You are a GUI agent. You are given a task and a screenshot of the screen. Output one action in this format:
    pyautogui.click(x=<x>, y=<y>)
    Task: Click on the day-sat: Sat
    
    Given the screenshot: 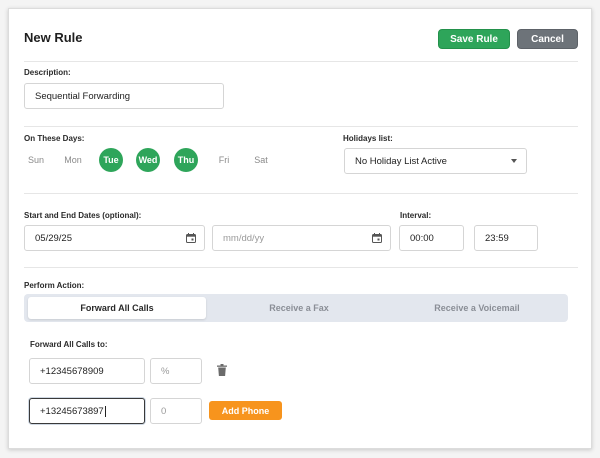 What is the action you would take?
    pyautogui.click(x=261, y=160)
    